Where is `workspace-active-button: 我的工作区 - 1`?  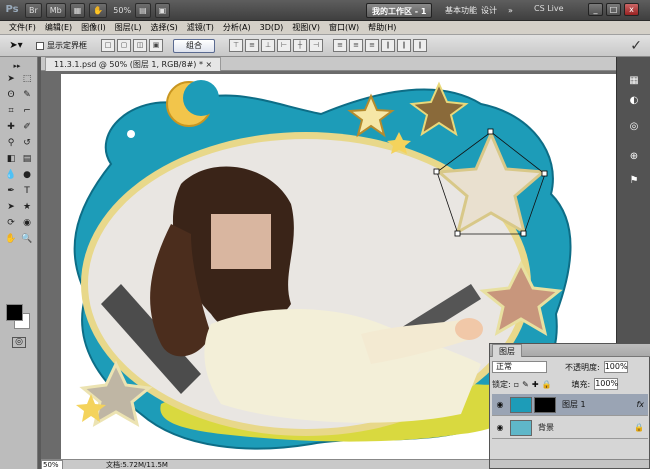 workspace-active-button: 我的工作区 - 1 is located at coordinates (399, 10).